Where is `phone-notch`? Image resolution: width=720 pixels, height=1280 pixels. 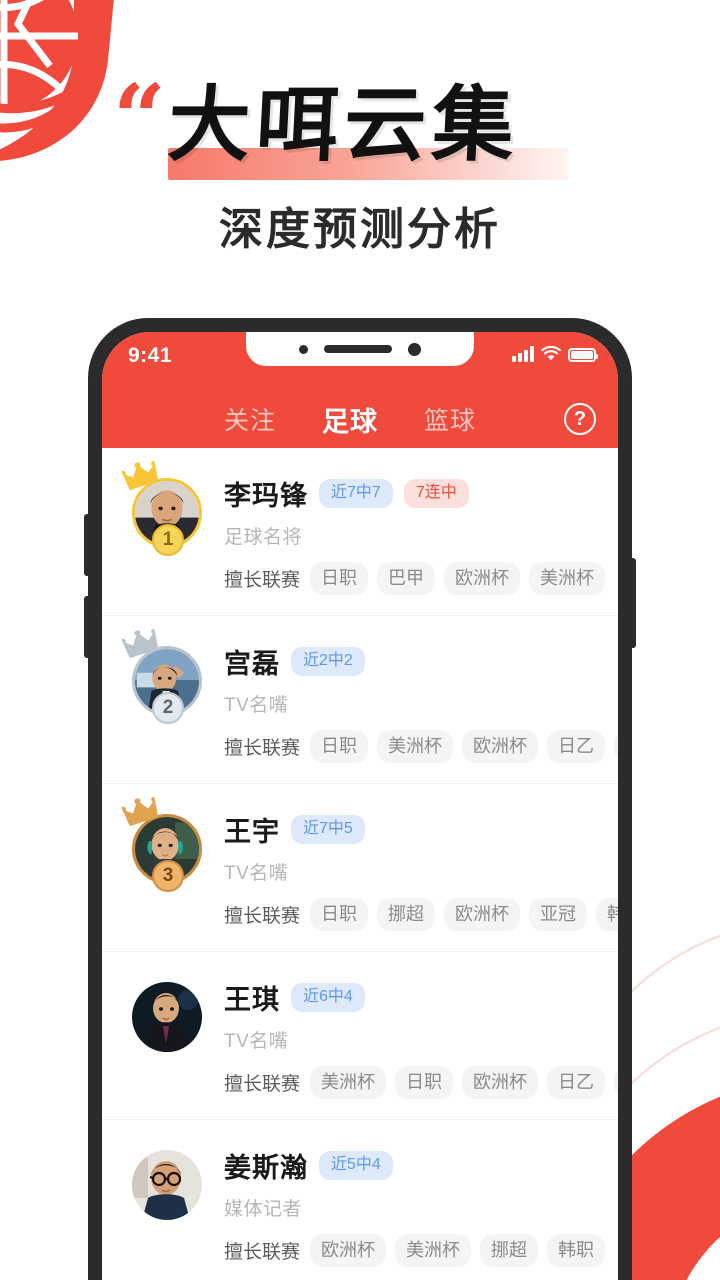
phone-notch is located at coordinates (360, 349).